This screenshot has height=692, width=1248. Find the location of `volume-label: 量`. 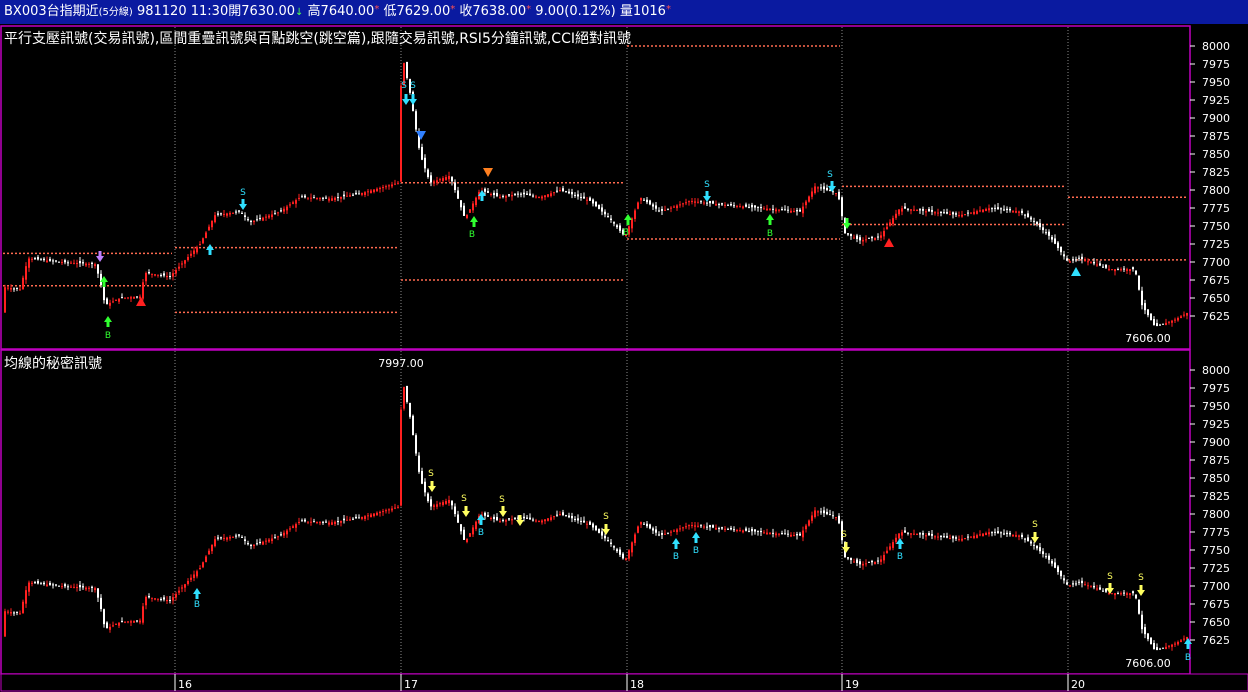

volume-label: 量 is located at coordinates (626, 11).